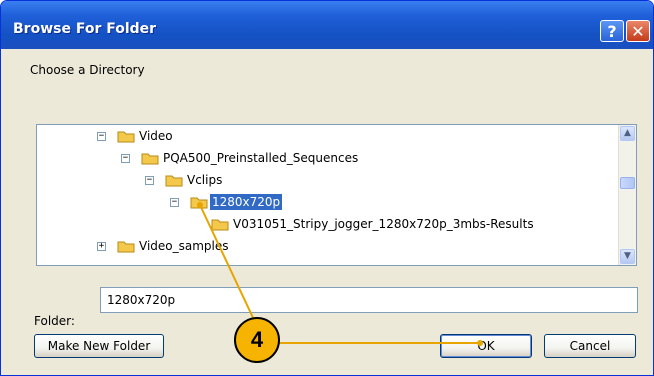 The width and height of the screenshot is (654, 376). I want to click on close-icon: ✕, so click(638, 31).